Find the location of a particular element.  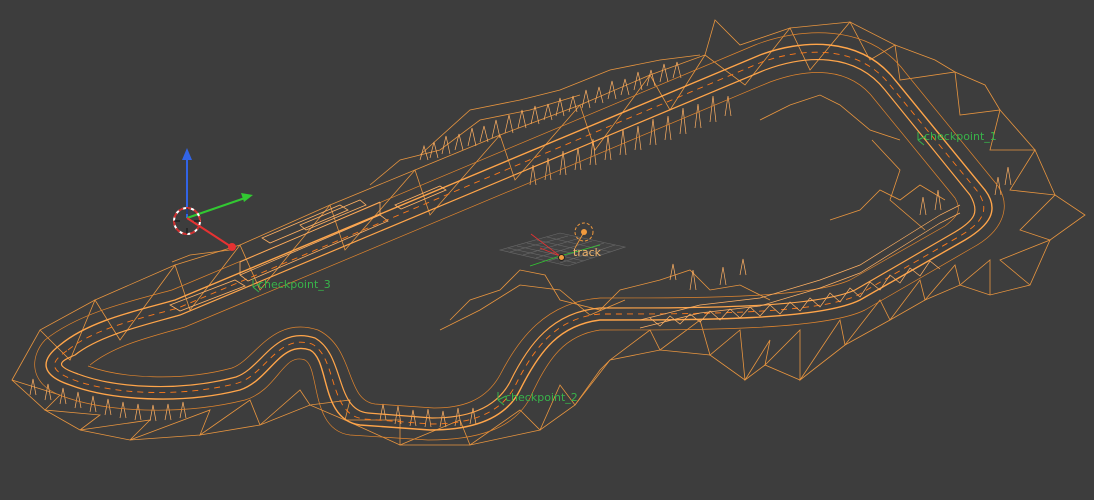

checkpoint-3-label: checkpoint_3 is located at coordinates (294, 284).